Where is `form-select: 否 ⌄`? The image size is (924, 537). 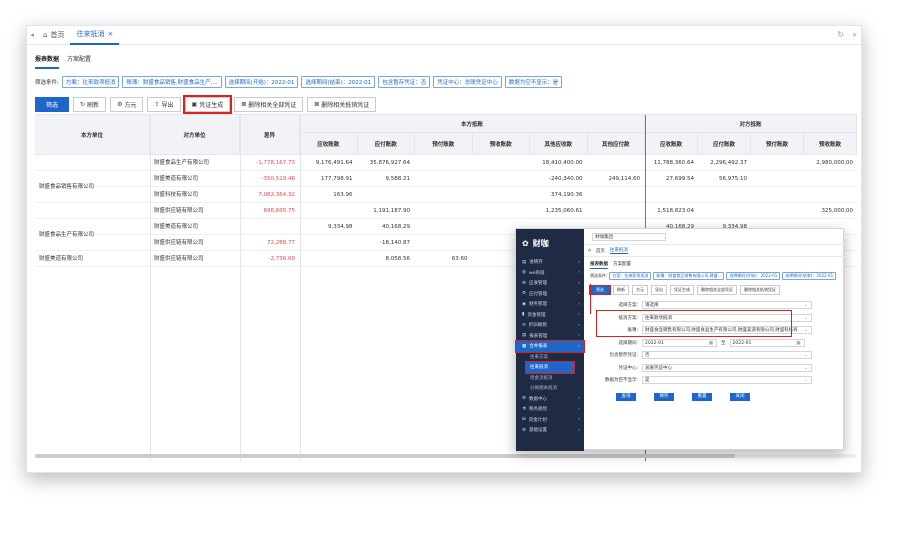
form-select: 否 ⌄ is located at coordinates (727, 355).